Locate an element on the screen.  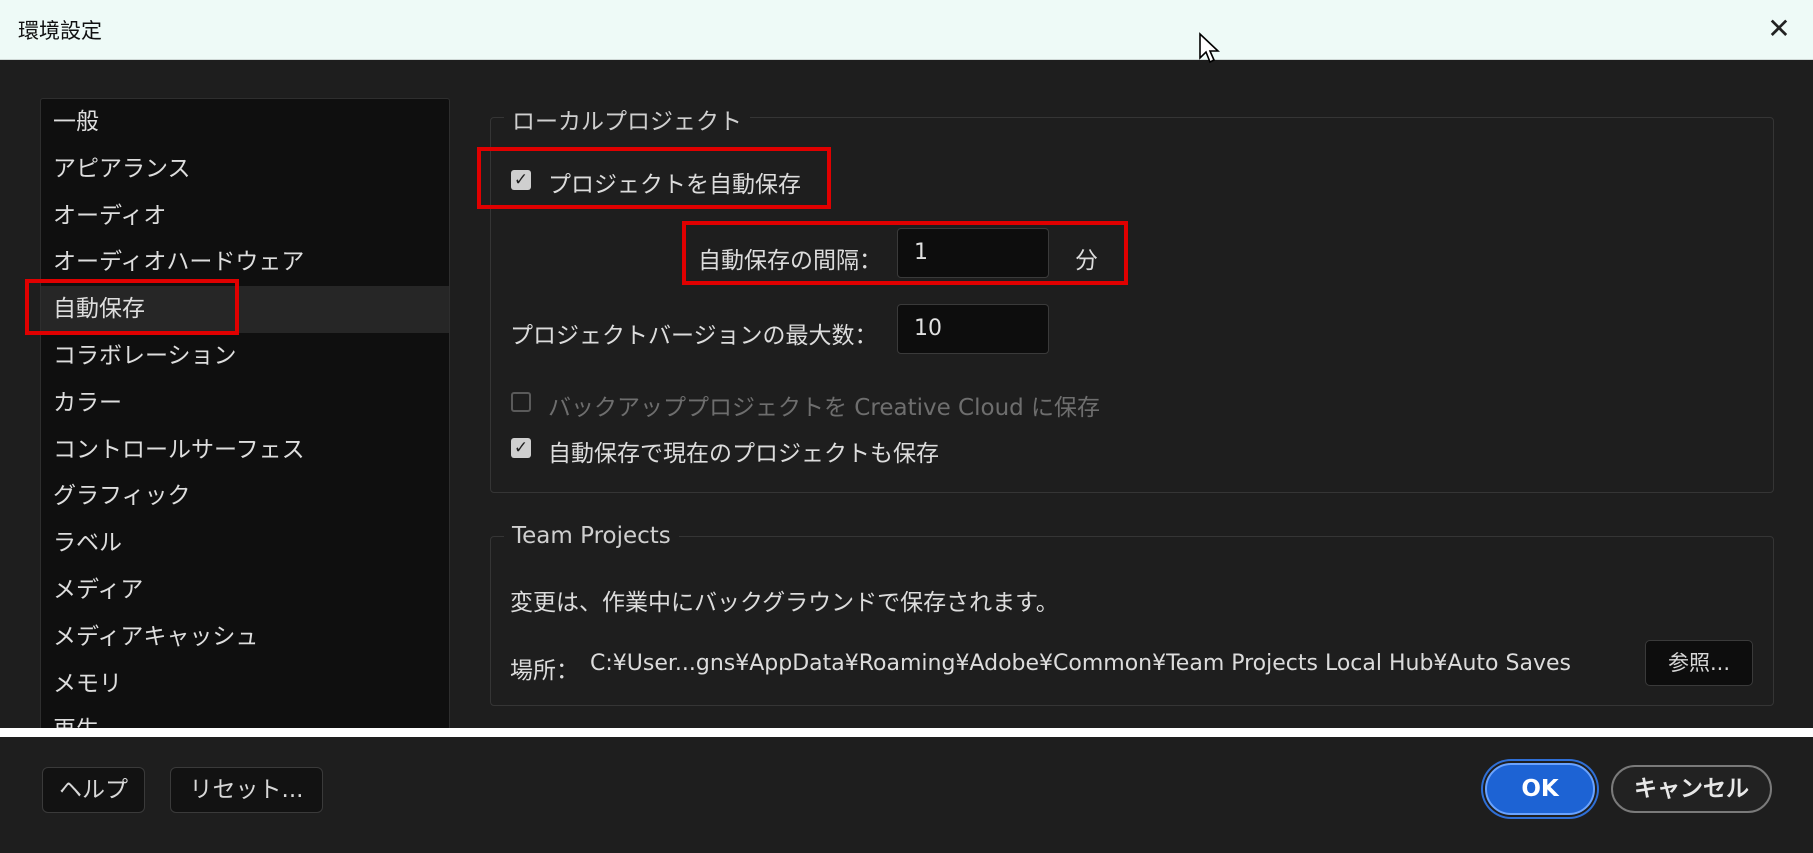
separator is located at coordinates (906, 732).